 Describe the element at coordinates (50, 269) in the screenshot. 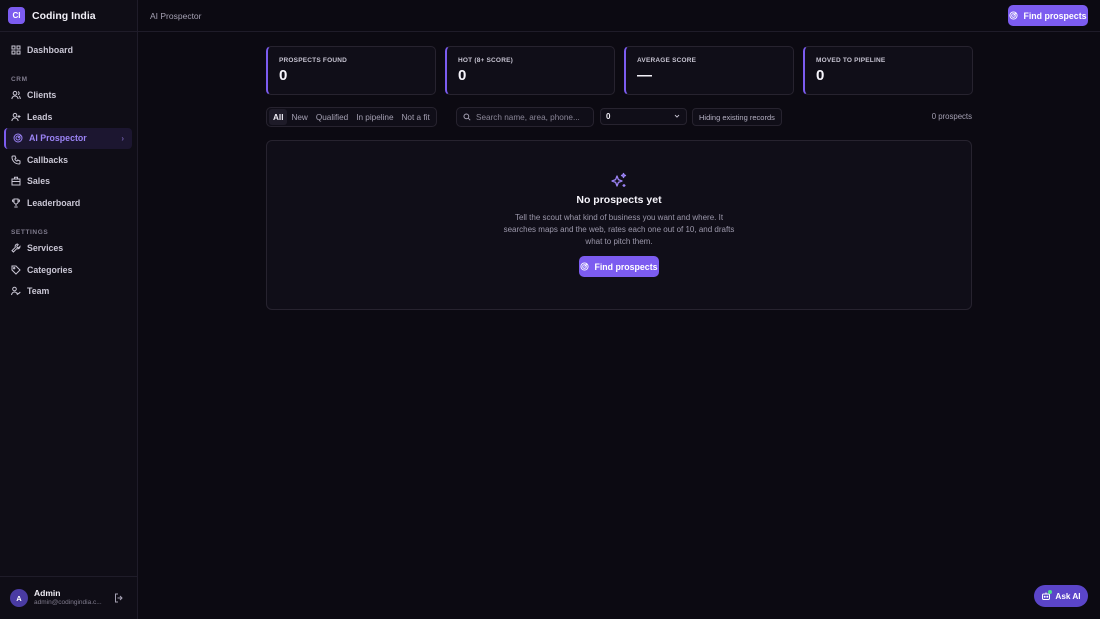

I see `sidebar-item-label: Categories` at that location.